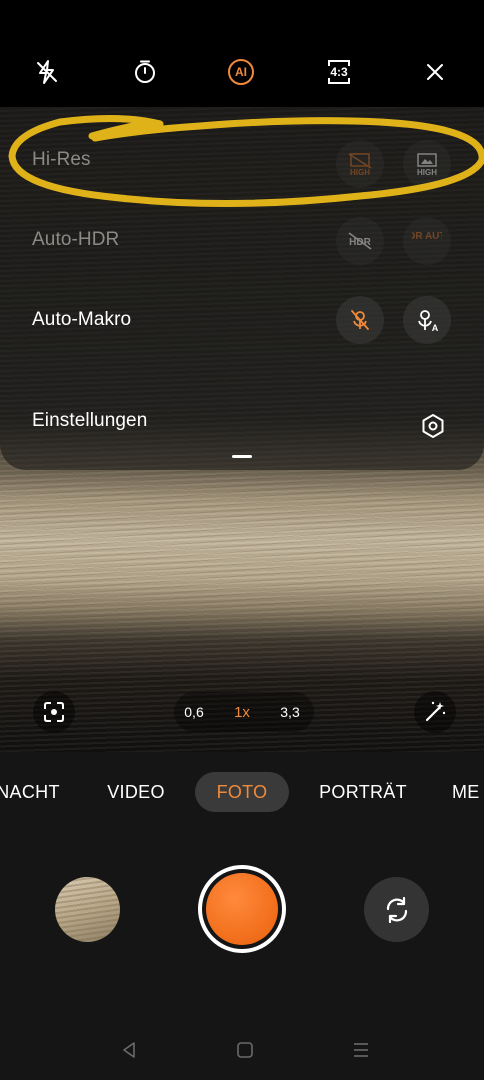 The height and width of the screenshot is (1080, 484). I want to click on magic-wand-icon, so click(435, 711).